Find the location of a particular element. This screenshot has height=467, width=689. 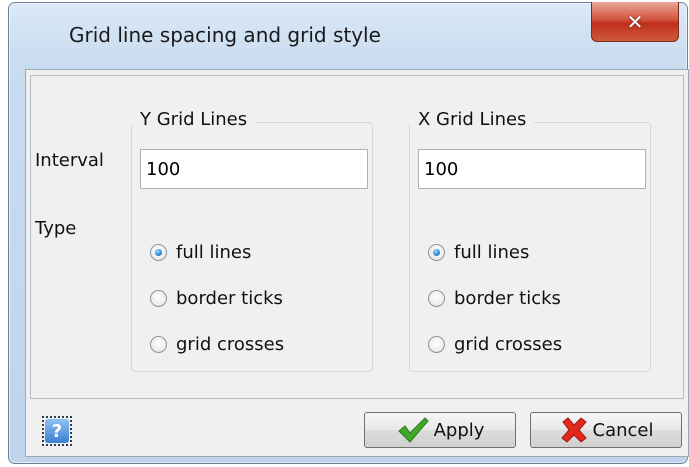

apply-button: Apply is located at coordinates (440, 430).